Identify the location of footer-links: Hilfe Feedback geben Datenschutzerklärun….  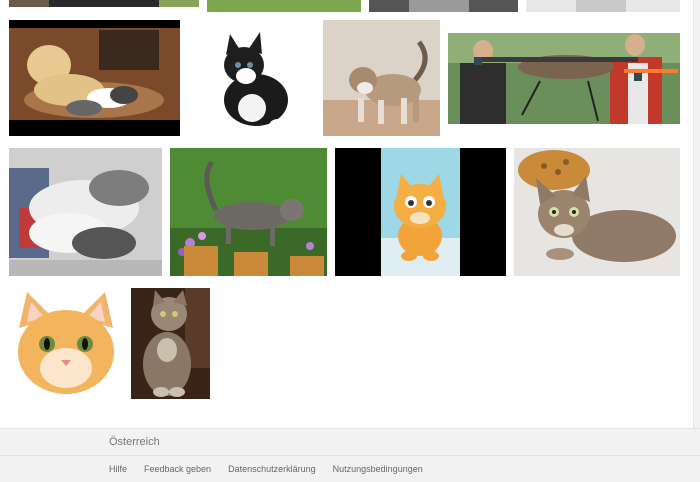
(266, 469).